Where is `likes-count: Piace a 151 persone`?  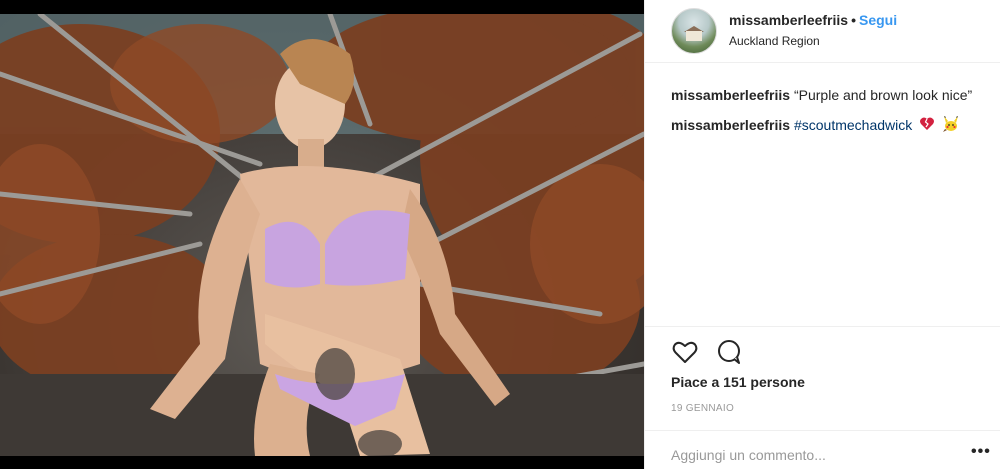
likes-count: Piace a 151 persone is located at coordinates (738, 382).